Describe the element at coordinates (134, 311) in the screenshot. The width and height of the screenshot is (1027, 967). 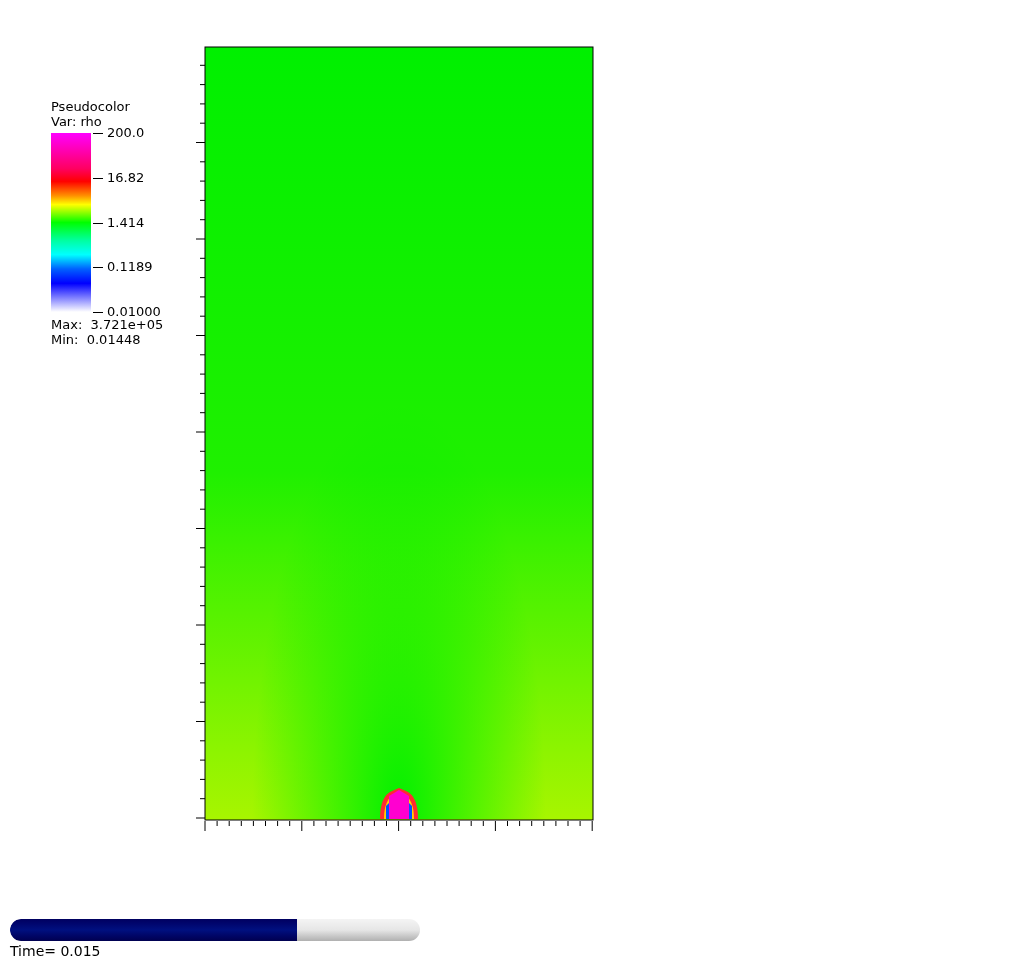
I see `legend-tick-label: 0.01000` at that location.